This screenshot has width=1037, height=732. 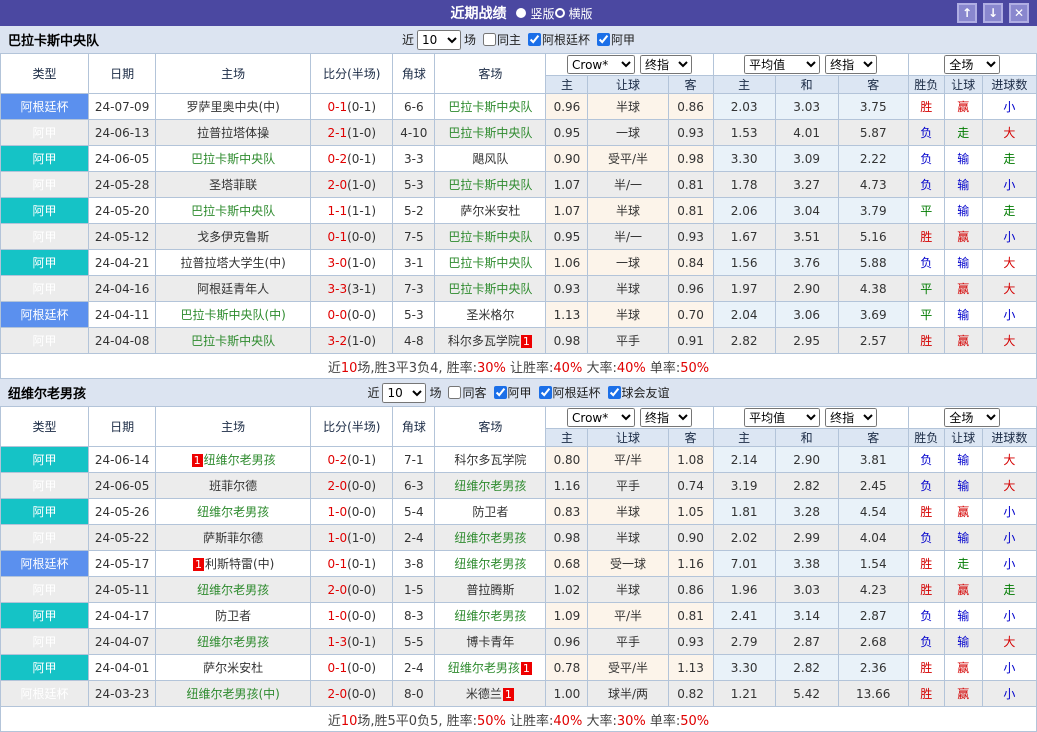 What do you see at coordinates (337, 340) in the screenshot?
I see `fulltime-score: 3-2` at bounding box center [337, 340].